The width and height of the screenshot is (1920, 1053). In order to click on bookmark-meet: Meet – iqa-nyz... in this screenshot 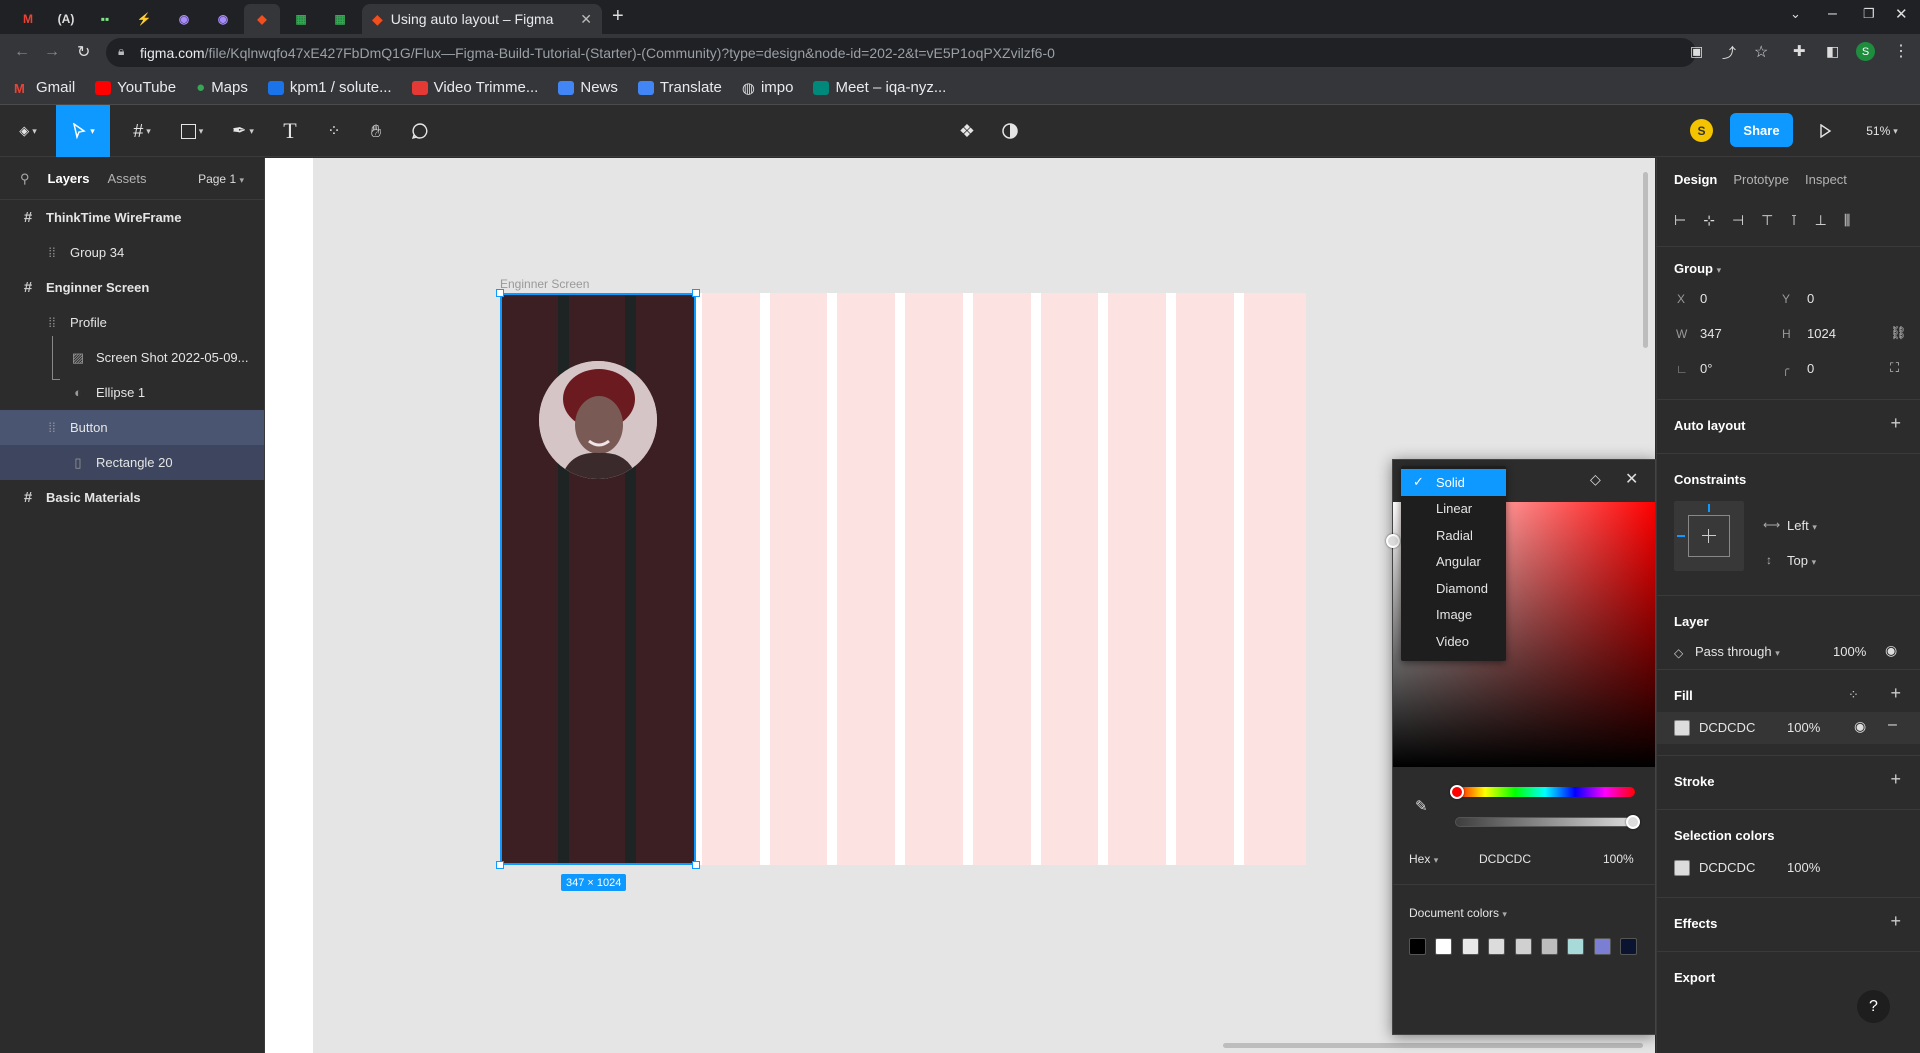, I will do `click(879, 87)`.